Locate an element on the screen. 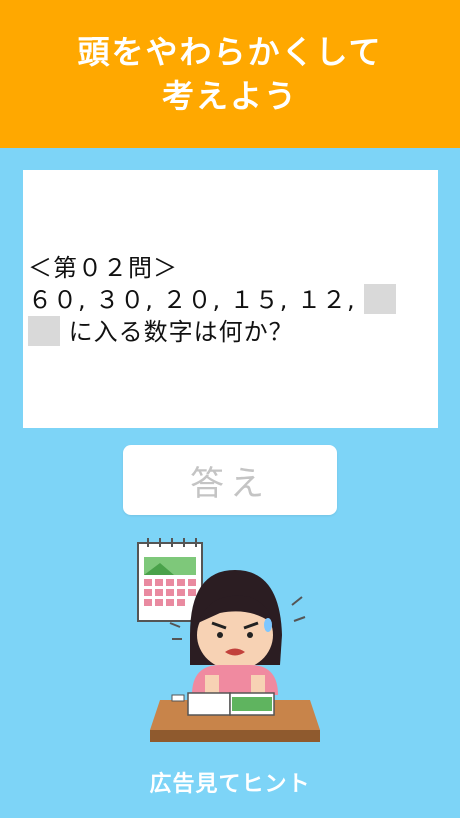 This screenshot has width=460, height=818. hint-button: 広告見てヒント is located at coordinates (230, 782).